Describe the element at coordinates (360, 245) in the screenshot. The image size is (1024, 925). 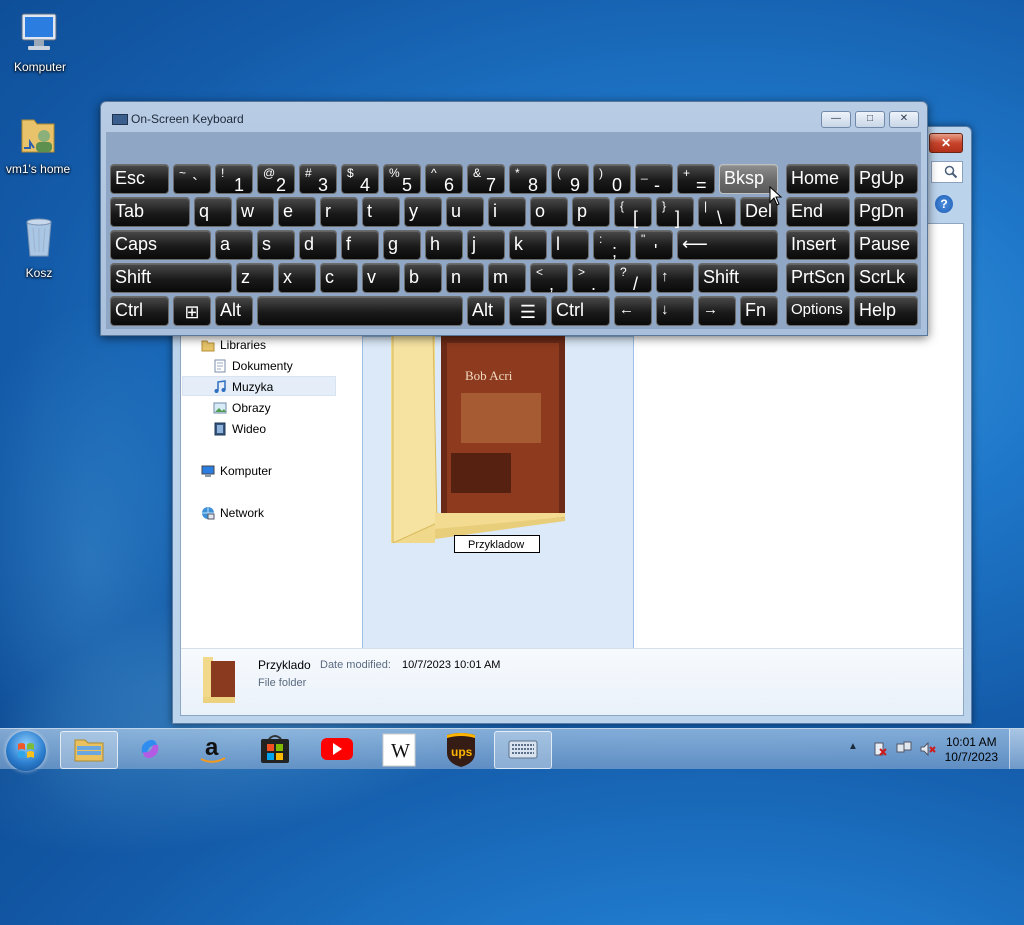
I see `key-f: f` at that location.